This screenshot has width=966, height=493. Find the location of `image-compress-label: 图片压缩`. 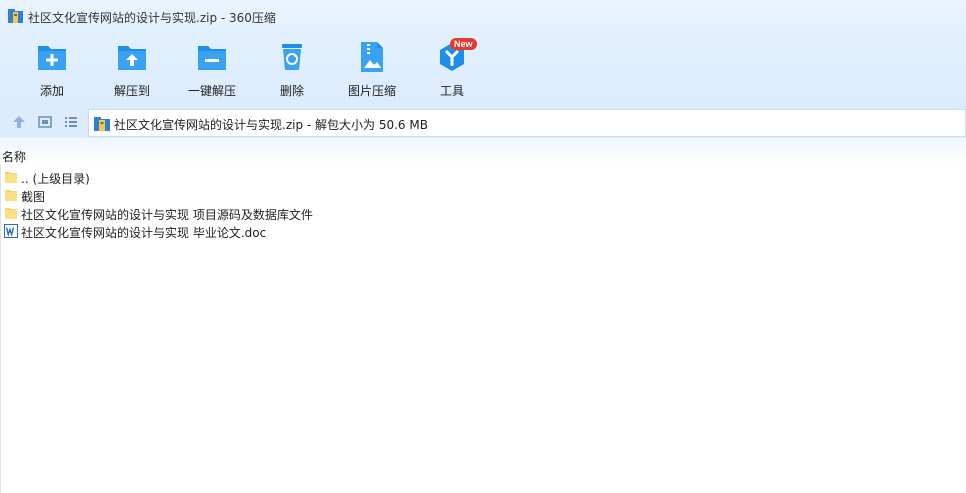

image-compress-label: 图片压缩 is located at coordinates (371, 91).